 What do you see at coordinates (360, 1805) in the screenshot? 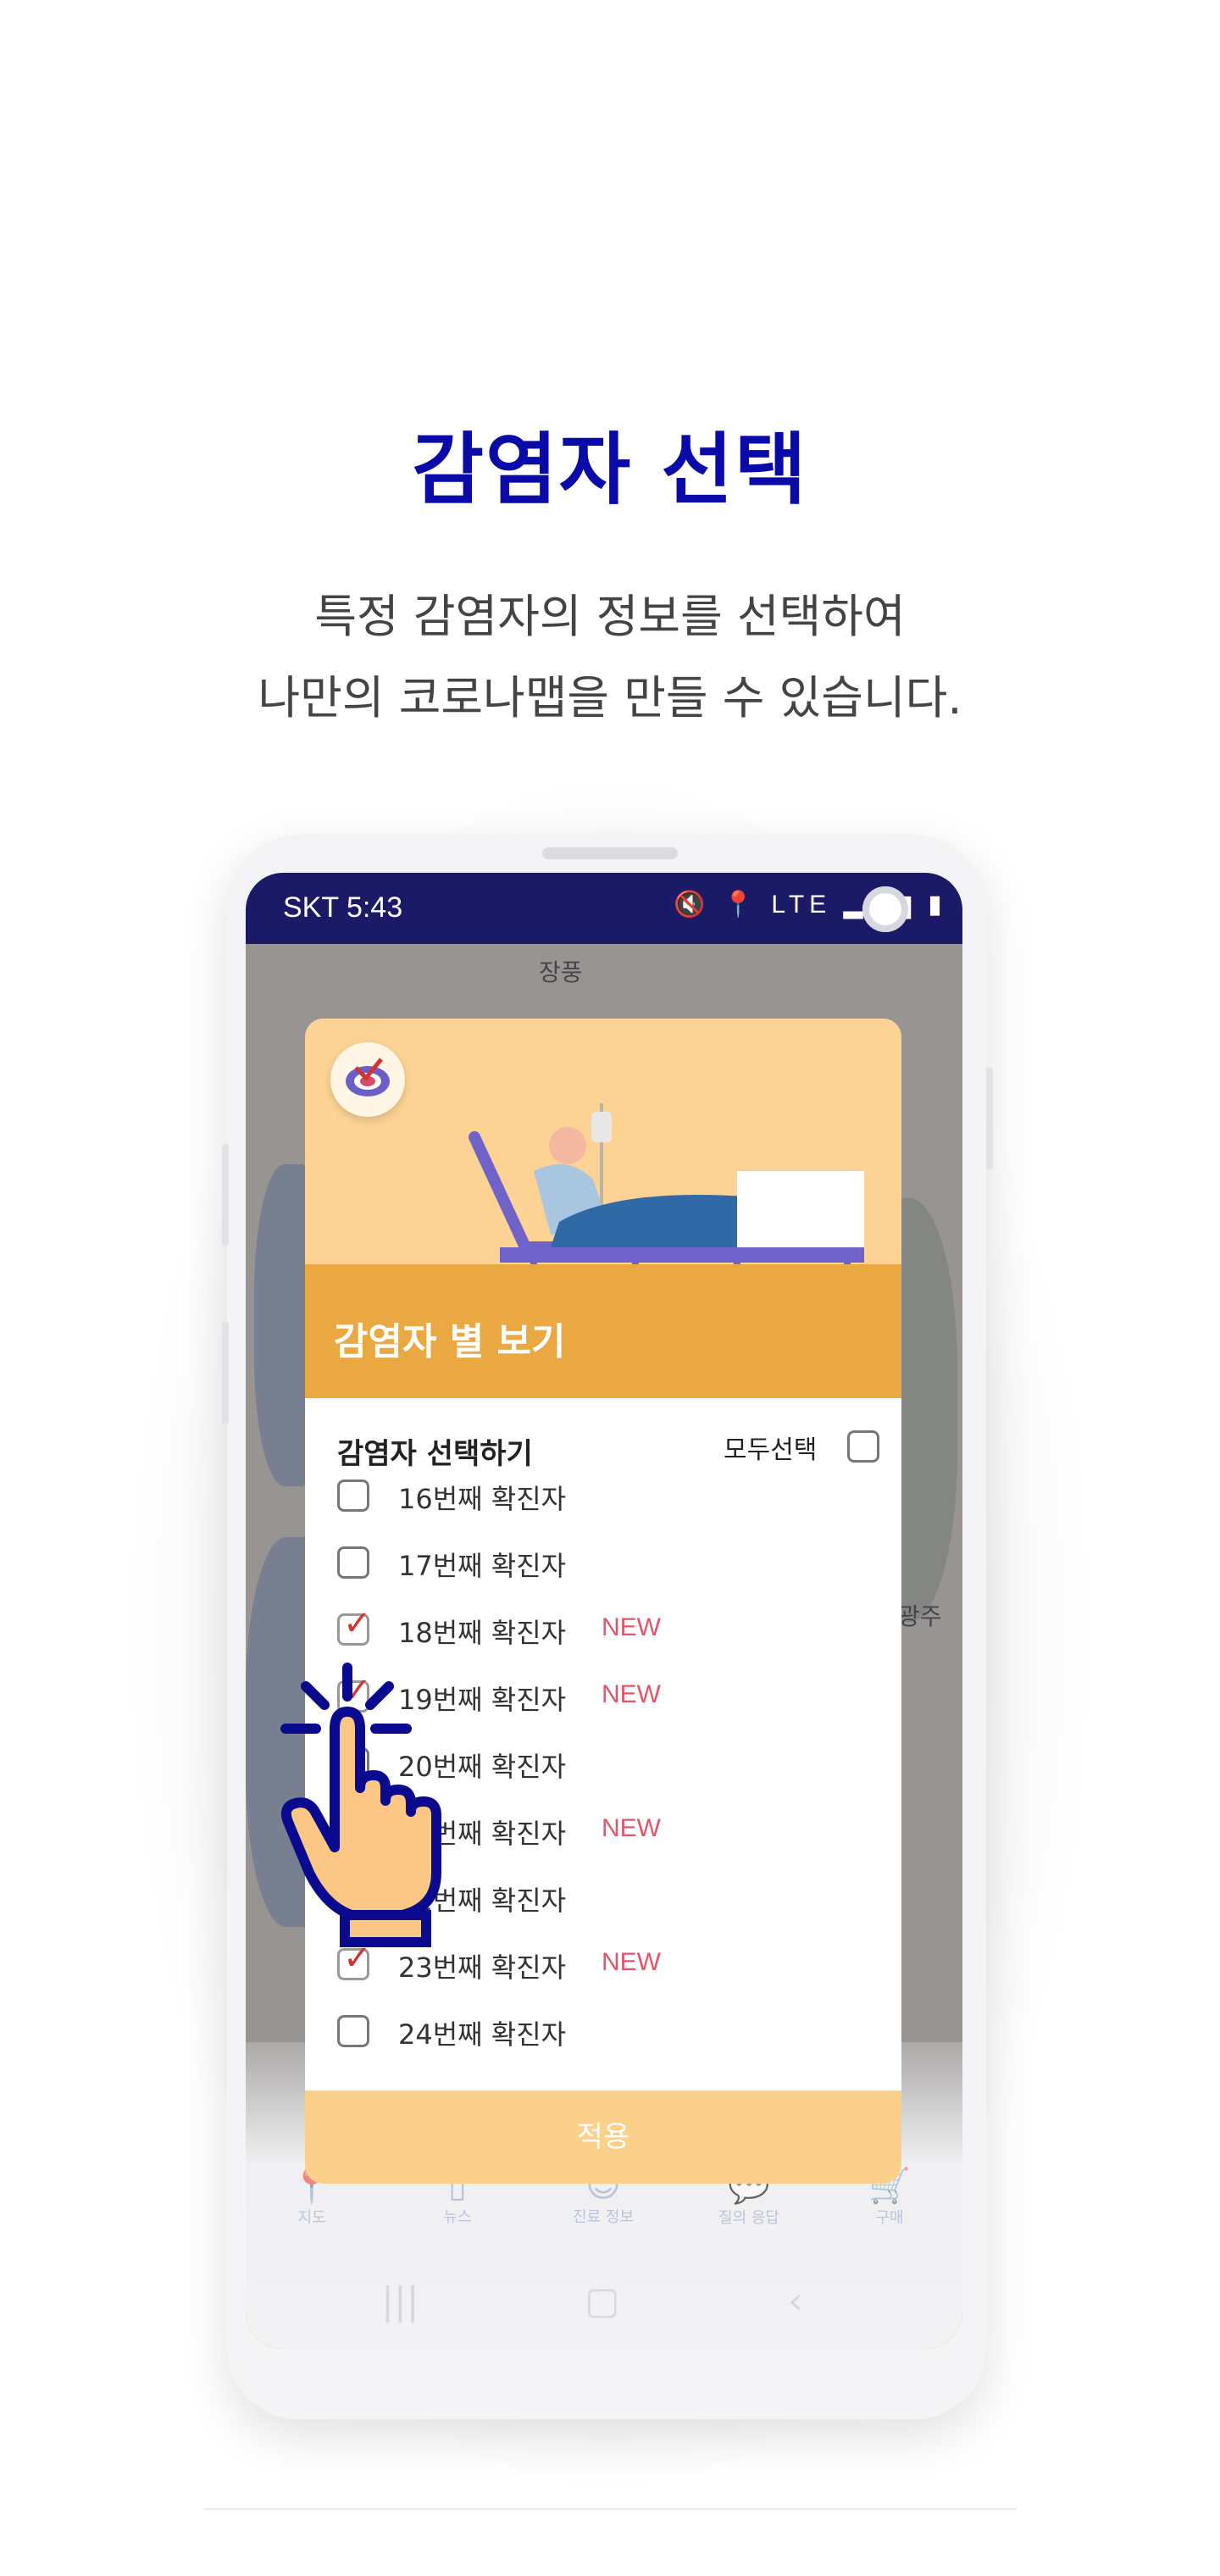
I see `tap-hand-icon` at bounding box center [360, 1805].